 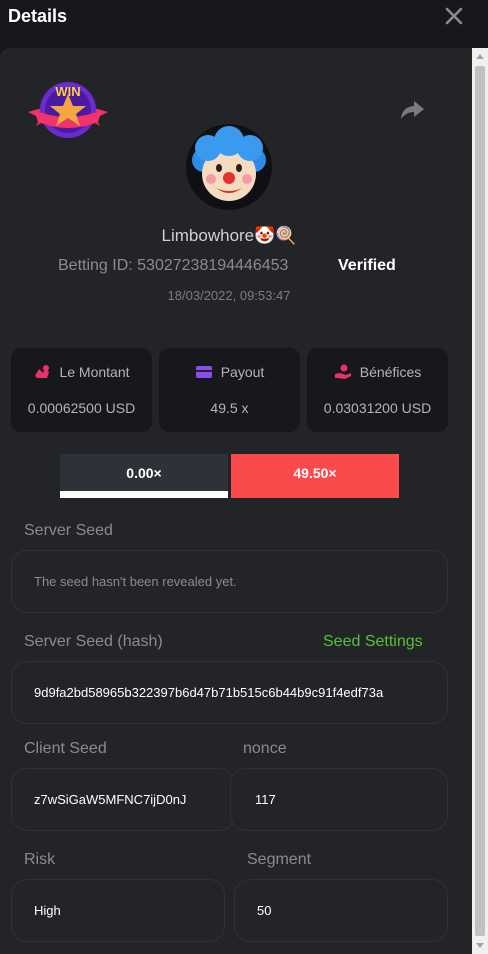 What do you see at coordinates (265, 748) in the screenshot?
I see `nonce-label: nonce` at bounding box center [265, 748].